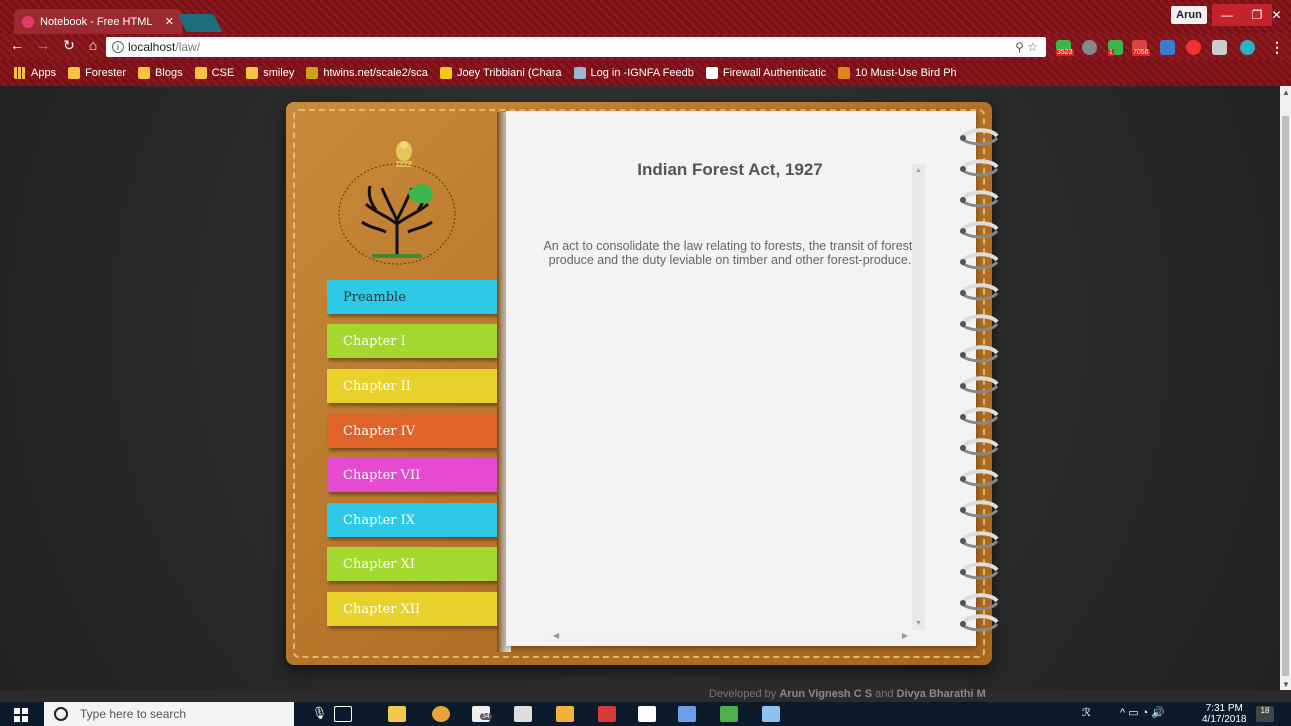  Describe the element at coordinates (1089, 47) in the screenshot. I see `extension-pocket-icon` at that location.